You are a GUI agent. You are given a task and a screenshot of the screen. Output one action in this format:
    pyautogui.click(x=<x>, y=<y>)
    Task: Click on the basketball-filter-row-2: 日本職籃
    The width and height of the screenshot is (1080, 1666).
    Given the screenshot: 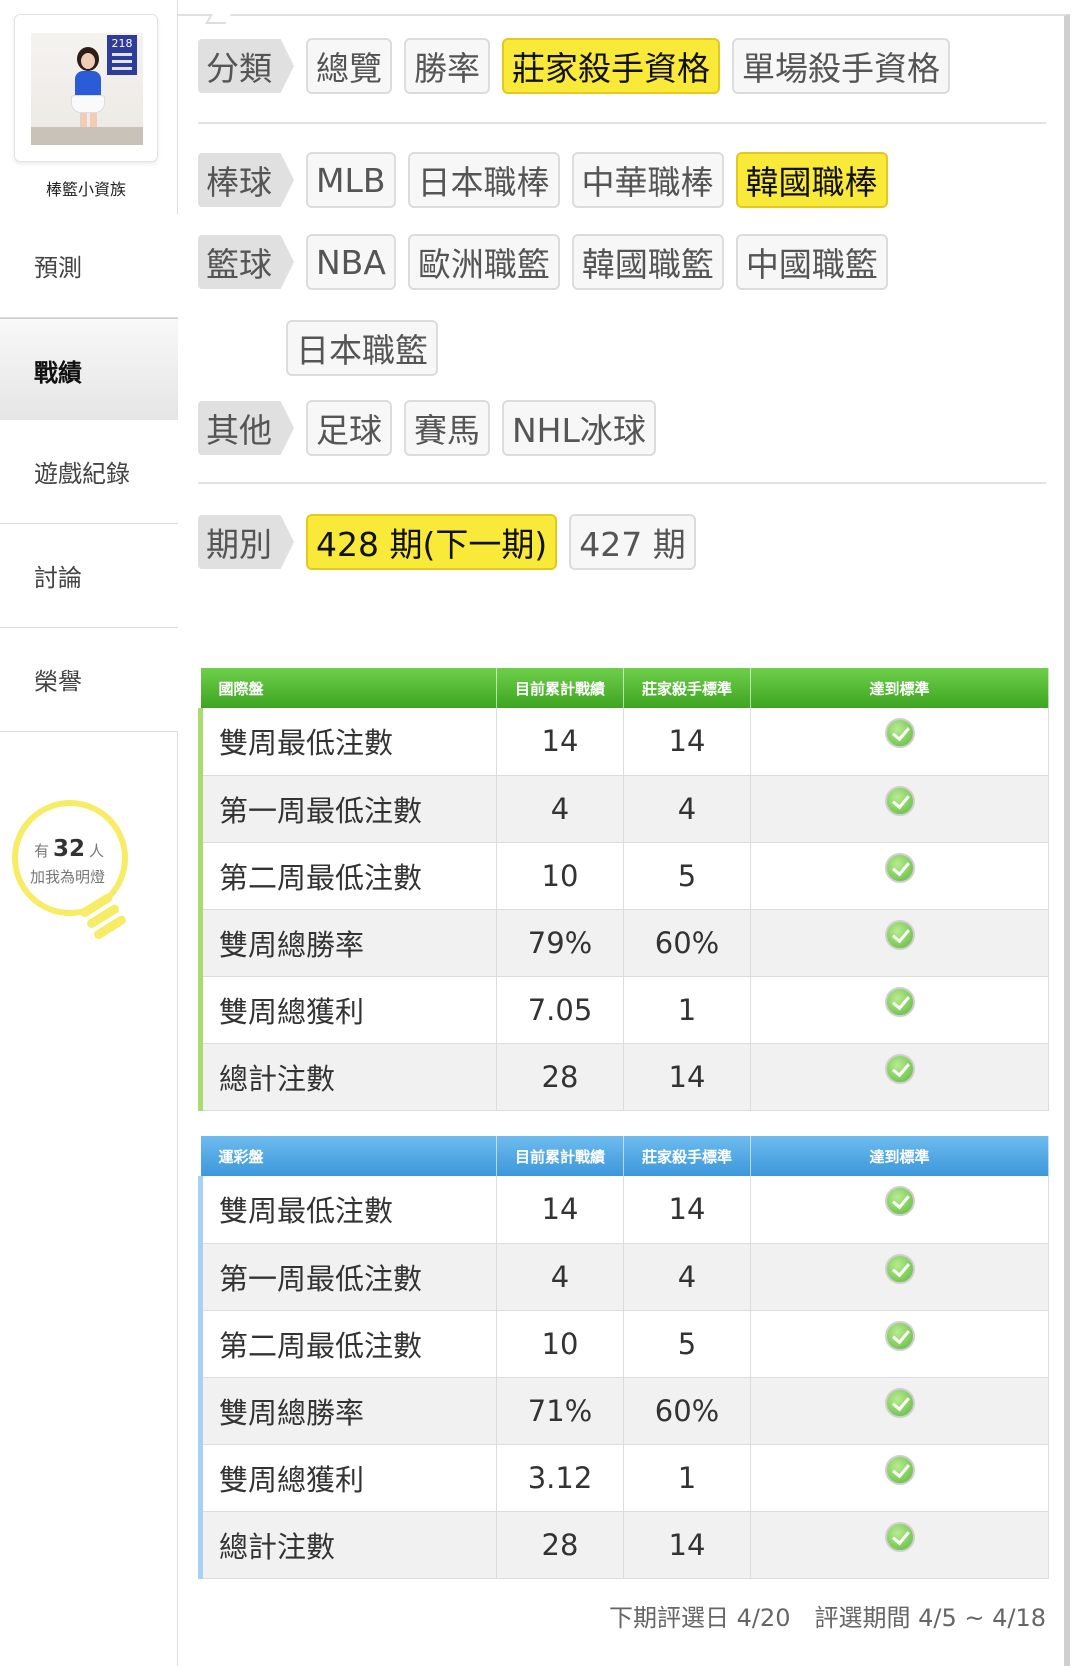 What is the action you would take?
    pyautogui.click(x=368, y=348)
    